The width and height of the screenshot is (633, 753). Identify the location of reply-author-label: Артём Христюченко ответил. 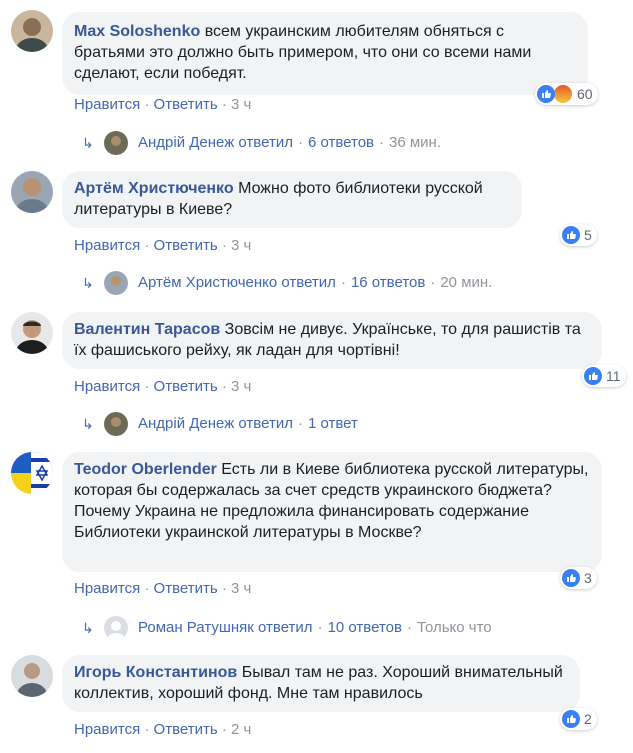
(237, 283).